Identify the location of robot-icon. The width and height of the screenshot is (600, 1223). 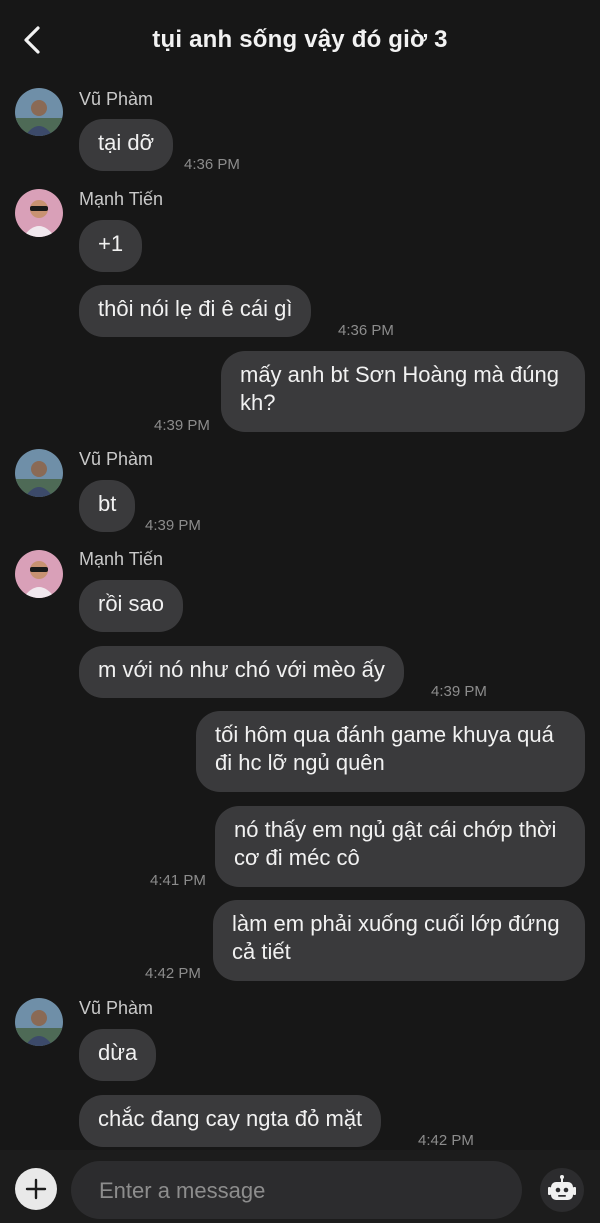
(562, 1187).